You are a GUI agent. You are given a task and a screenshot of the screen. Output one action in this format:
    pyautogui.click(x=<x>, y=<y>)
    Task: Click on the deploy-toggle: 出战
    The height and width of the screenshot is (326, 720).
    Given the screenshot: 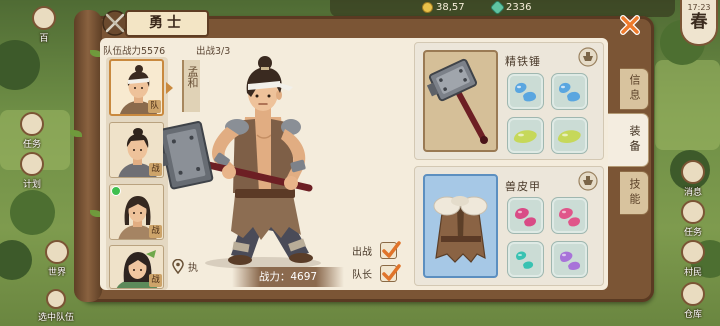 What is the action you would take?
    pyautogui.click(x=376, y=250)
    